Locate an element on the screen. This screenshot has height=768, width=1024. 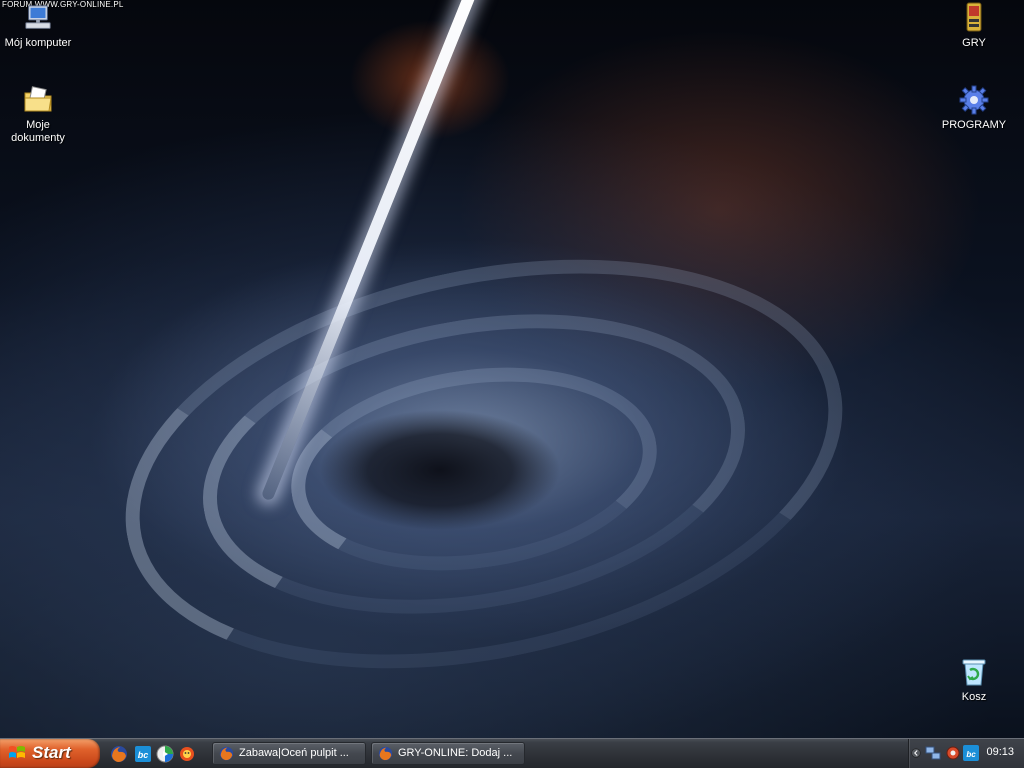
media-player-icon is located at coordinates (165, 754).